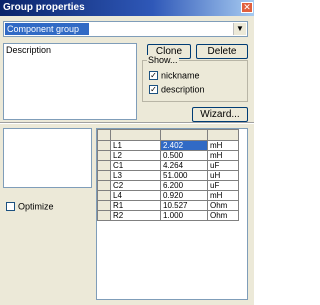 Image resolution: width=320 pixels, height=305 pixels. I want to click on optimize-label: Optimize, so click(36, 206).